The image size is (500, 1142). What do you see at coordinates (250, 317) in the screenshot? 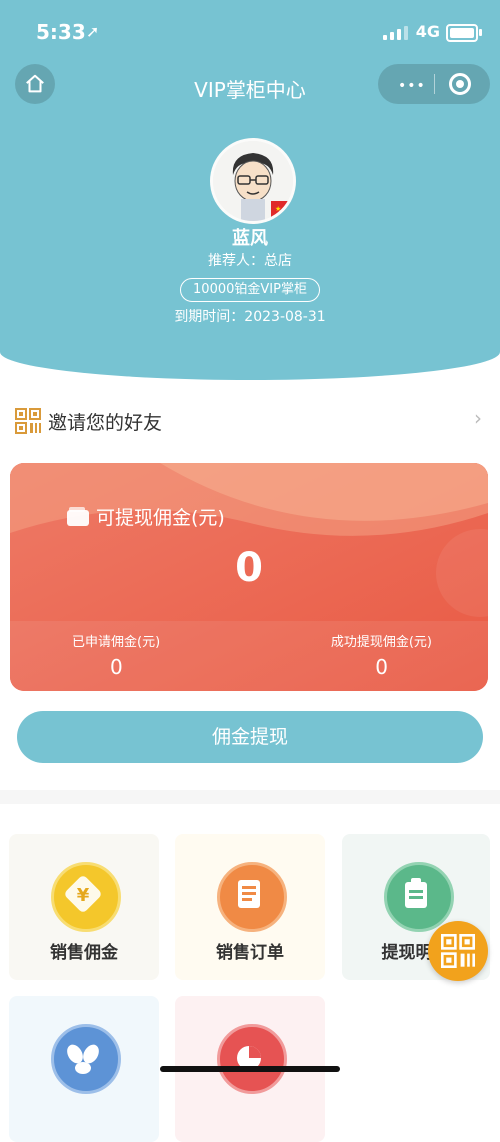
I see `expire-date: 到期时间：2023-08-31` at bounding box center [250, 317].